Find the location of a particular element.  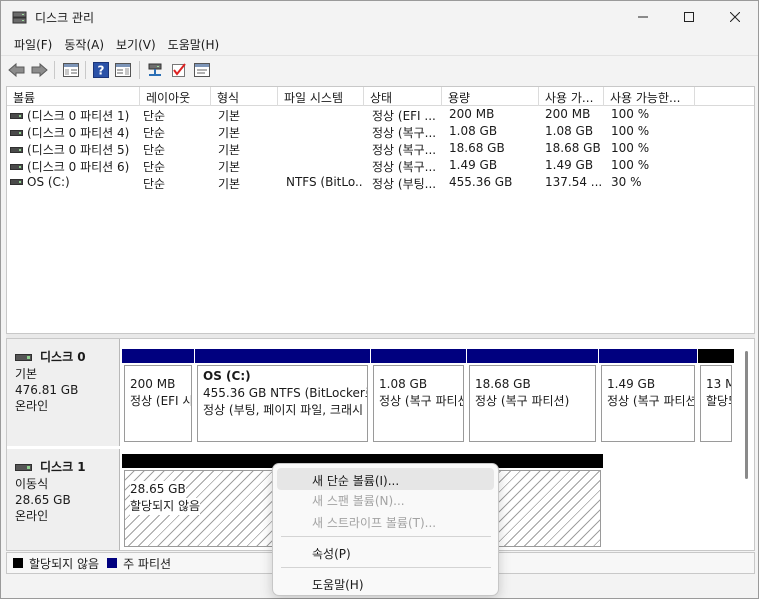

disk-0-partition-4: 1.08 GB 정상 (복구 파티션) is located at coordinates (418, 396).